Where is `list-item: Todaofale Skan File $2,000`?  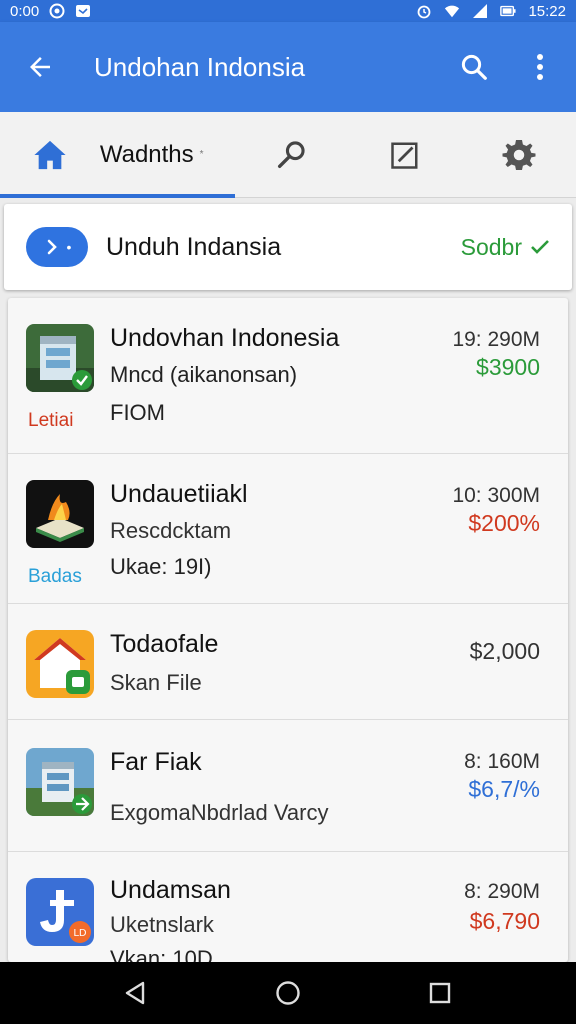 list-item: Todaofale Skan File $2,000 is located at coordinates (288, 662).